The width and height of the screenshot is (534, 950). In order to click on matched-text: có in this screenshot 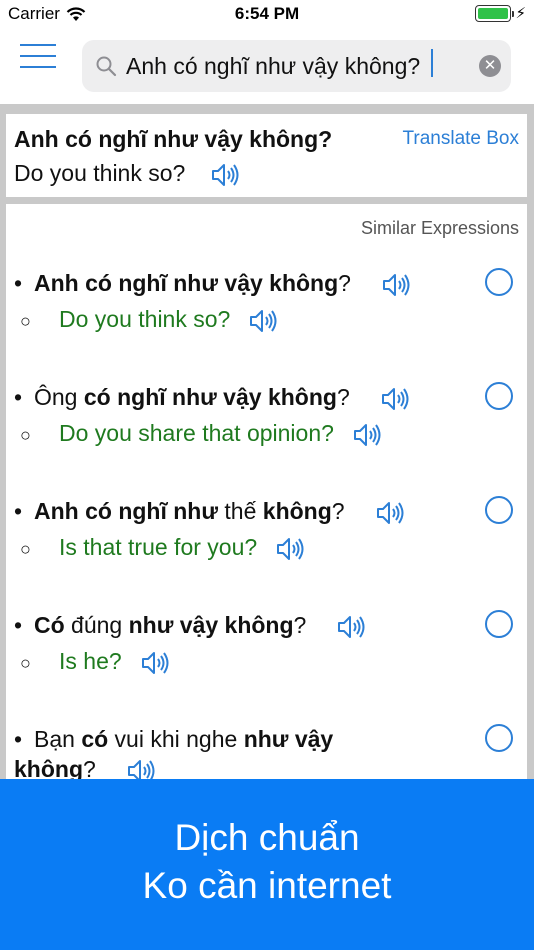, I will do `click(95, 739)`.